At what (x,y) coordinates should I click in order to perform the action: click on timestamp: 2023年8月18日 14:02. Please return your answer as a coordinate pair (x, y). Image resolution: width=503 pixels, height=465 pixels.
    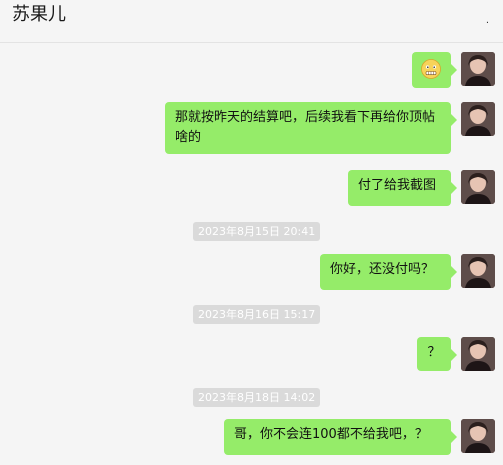
    Looking at the image, I should click on (257, 397).